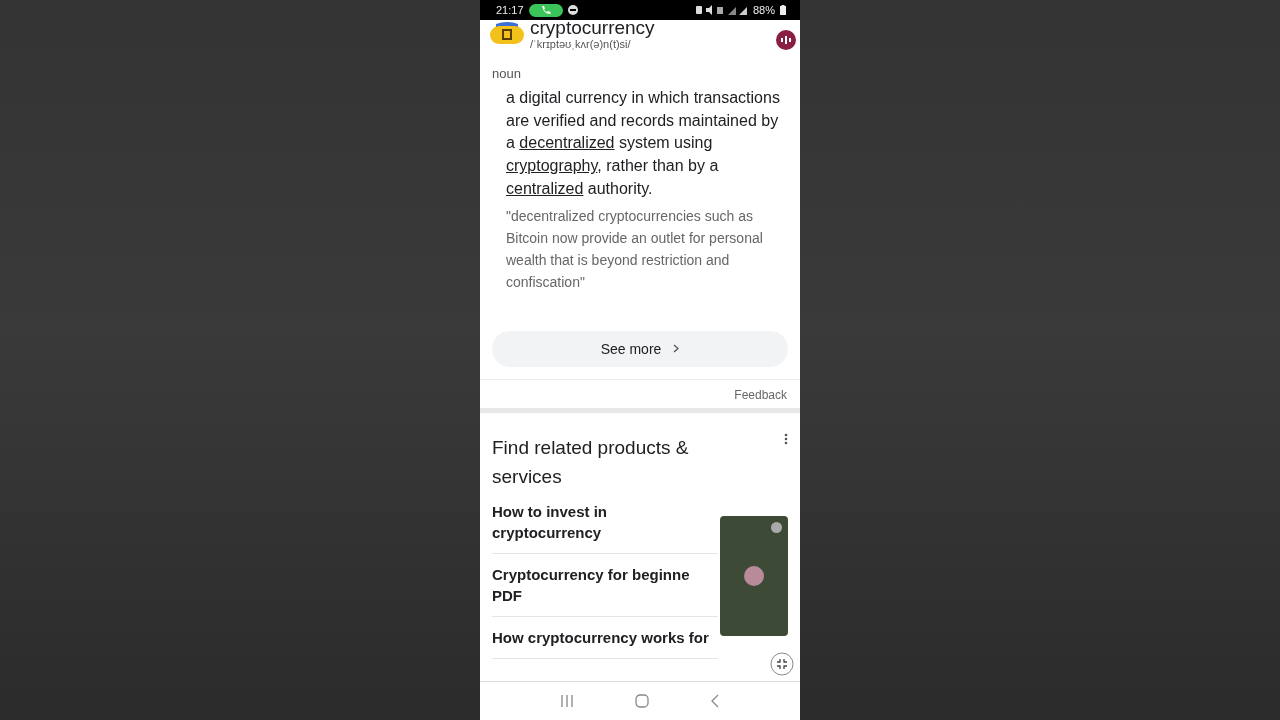 The width and height of the screenshot is (1280, 720). I want to click on feedback-link: Feedback, so click(760, 394).